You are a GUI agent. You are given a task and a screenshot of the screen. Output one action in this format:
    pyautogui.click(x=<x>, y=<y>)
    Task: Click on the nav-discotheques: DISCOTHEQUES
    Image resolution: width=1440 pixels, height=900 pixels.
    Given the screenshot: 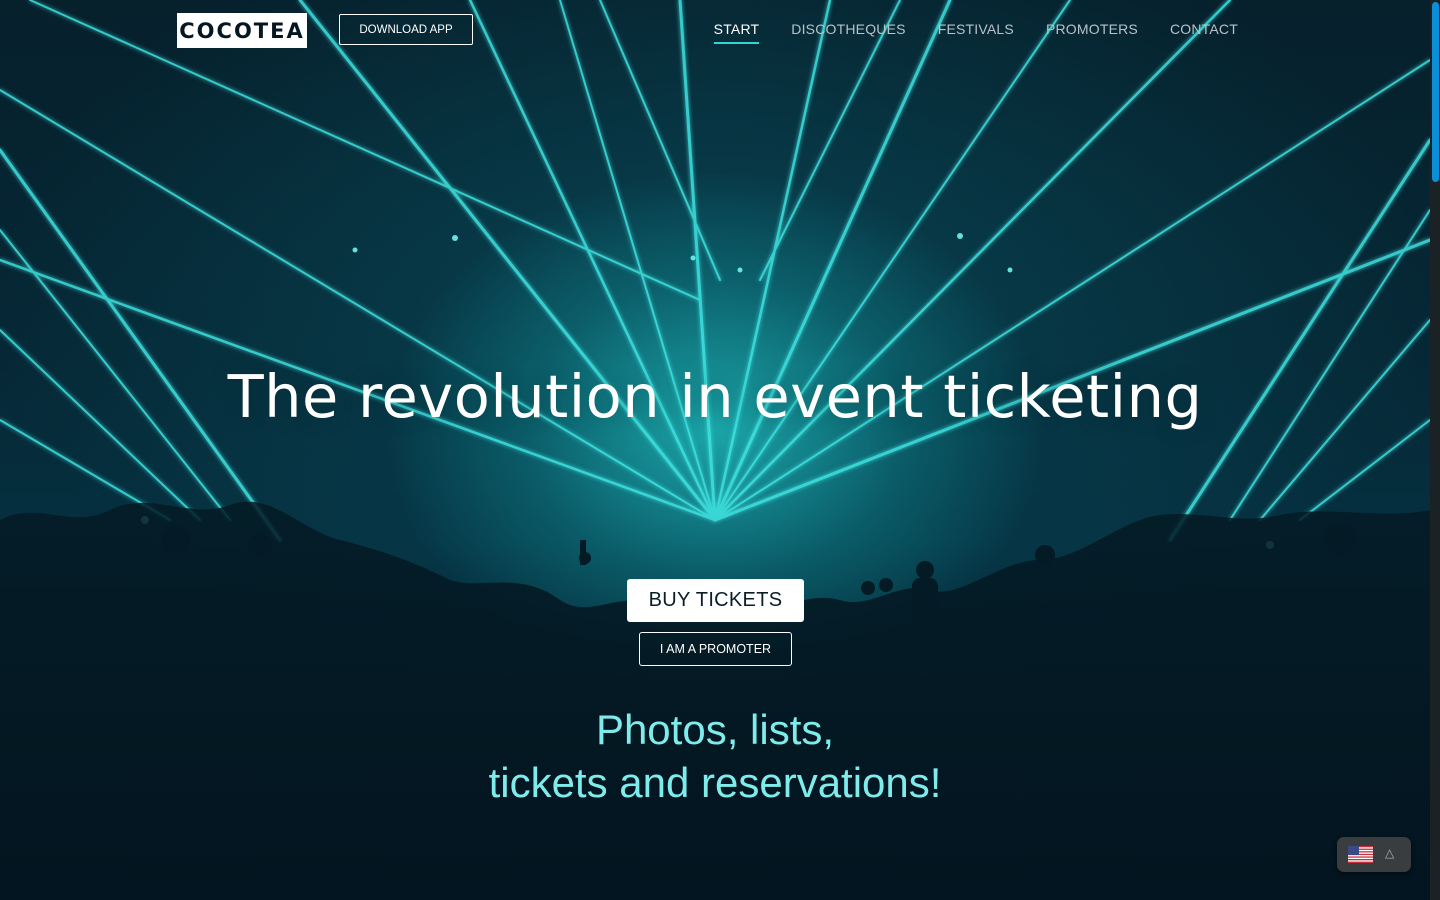 What is the action you would take?
    pyautogui.click(x=848, y=32)
    